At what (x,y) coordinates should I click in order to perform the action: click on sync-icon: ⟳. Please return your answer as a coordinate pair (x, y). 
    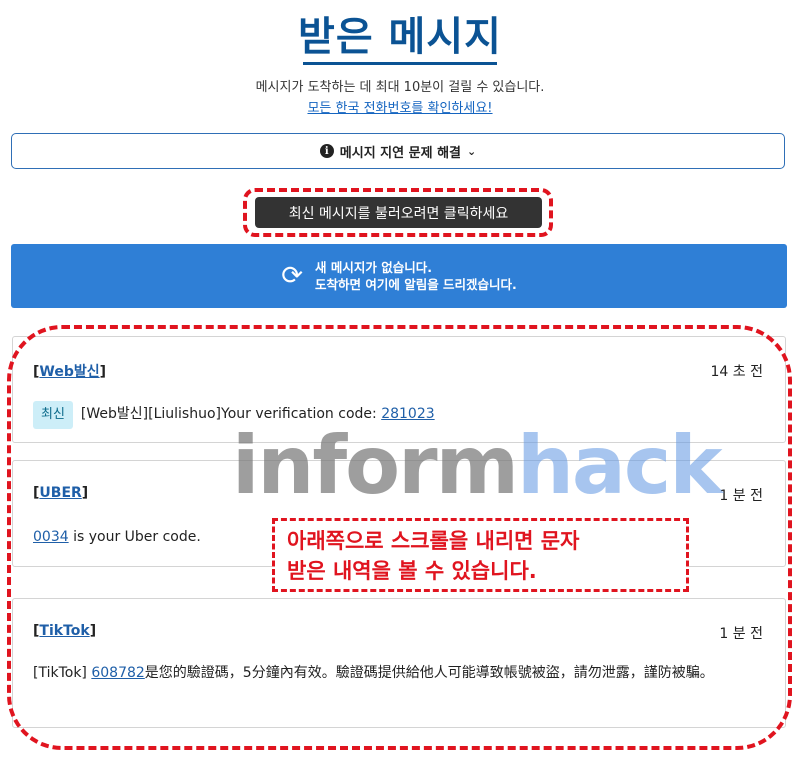
    Looking at the image, I should click on (292, 276).